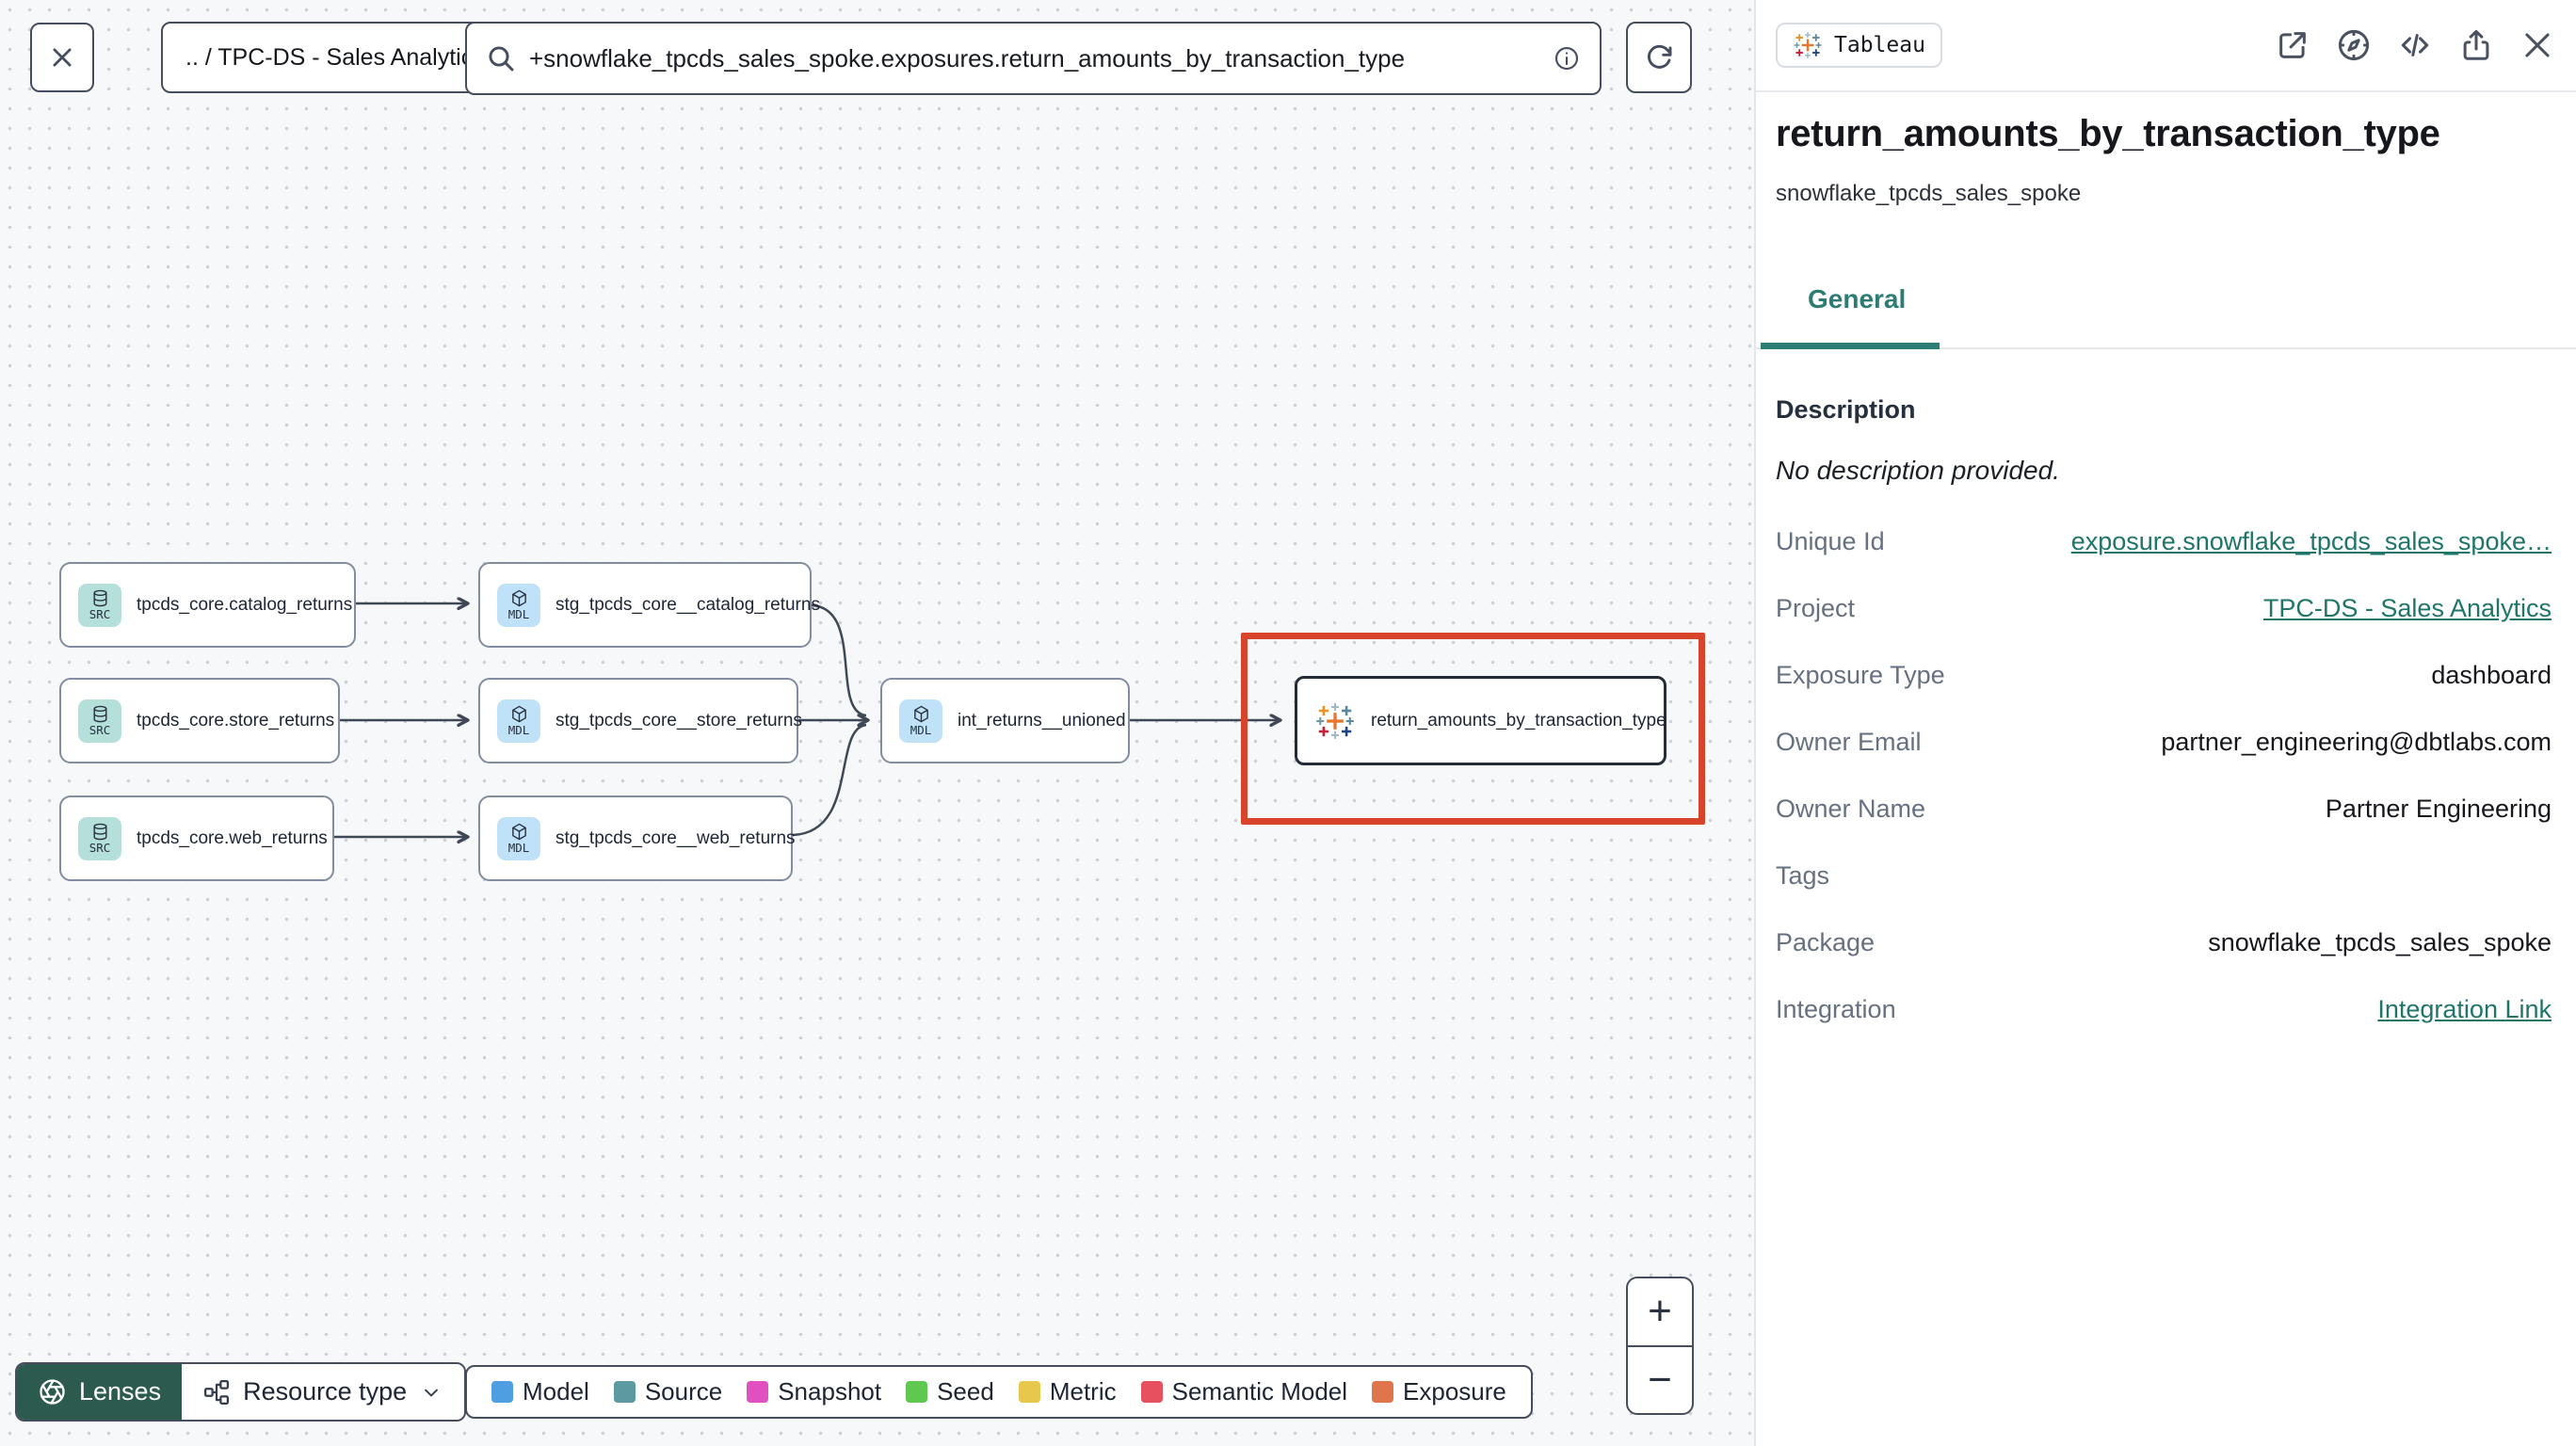 This screenshot has width=2576, height=1446. What do you see at coordinates (2354, 45) in the screenshot?
I see `explore-compass-icon` at bounding box center [2354, 45].